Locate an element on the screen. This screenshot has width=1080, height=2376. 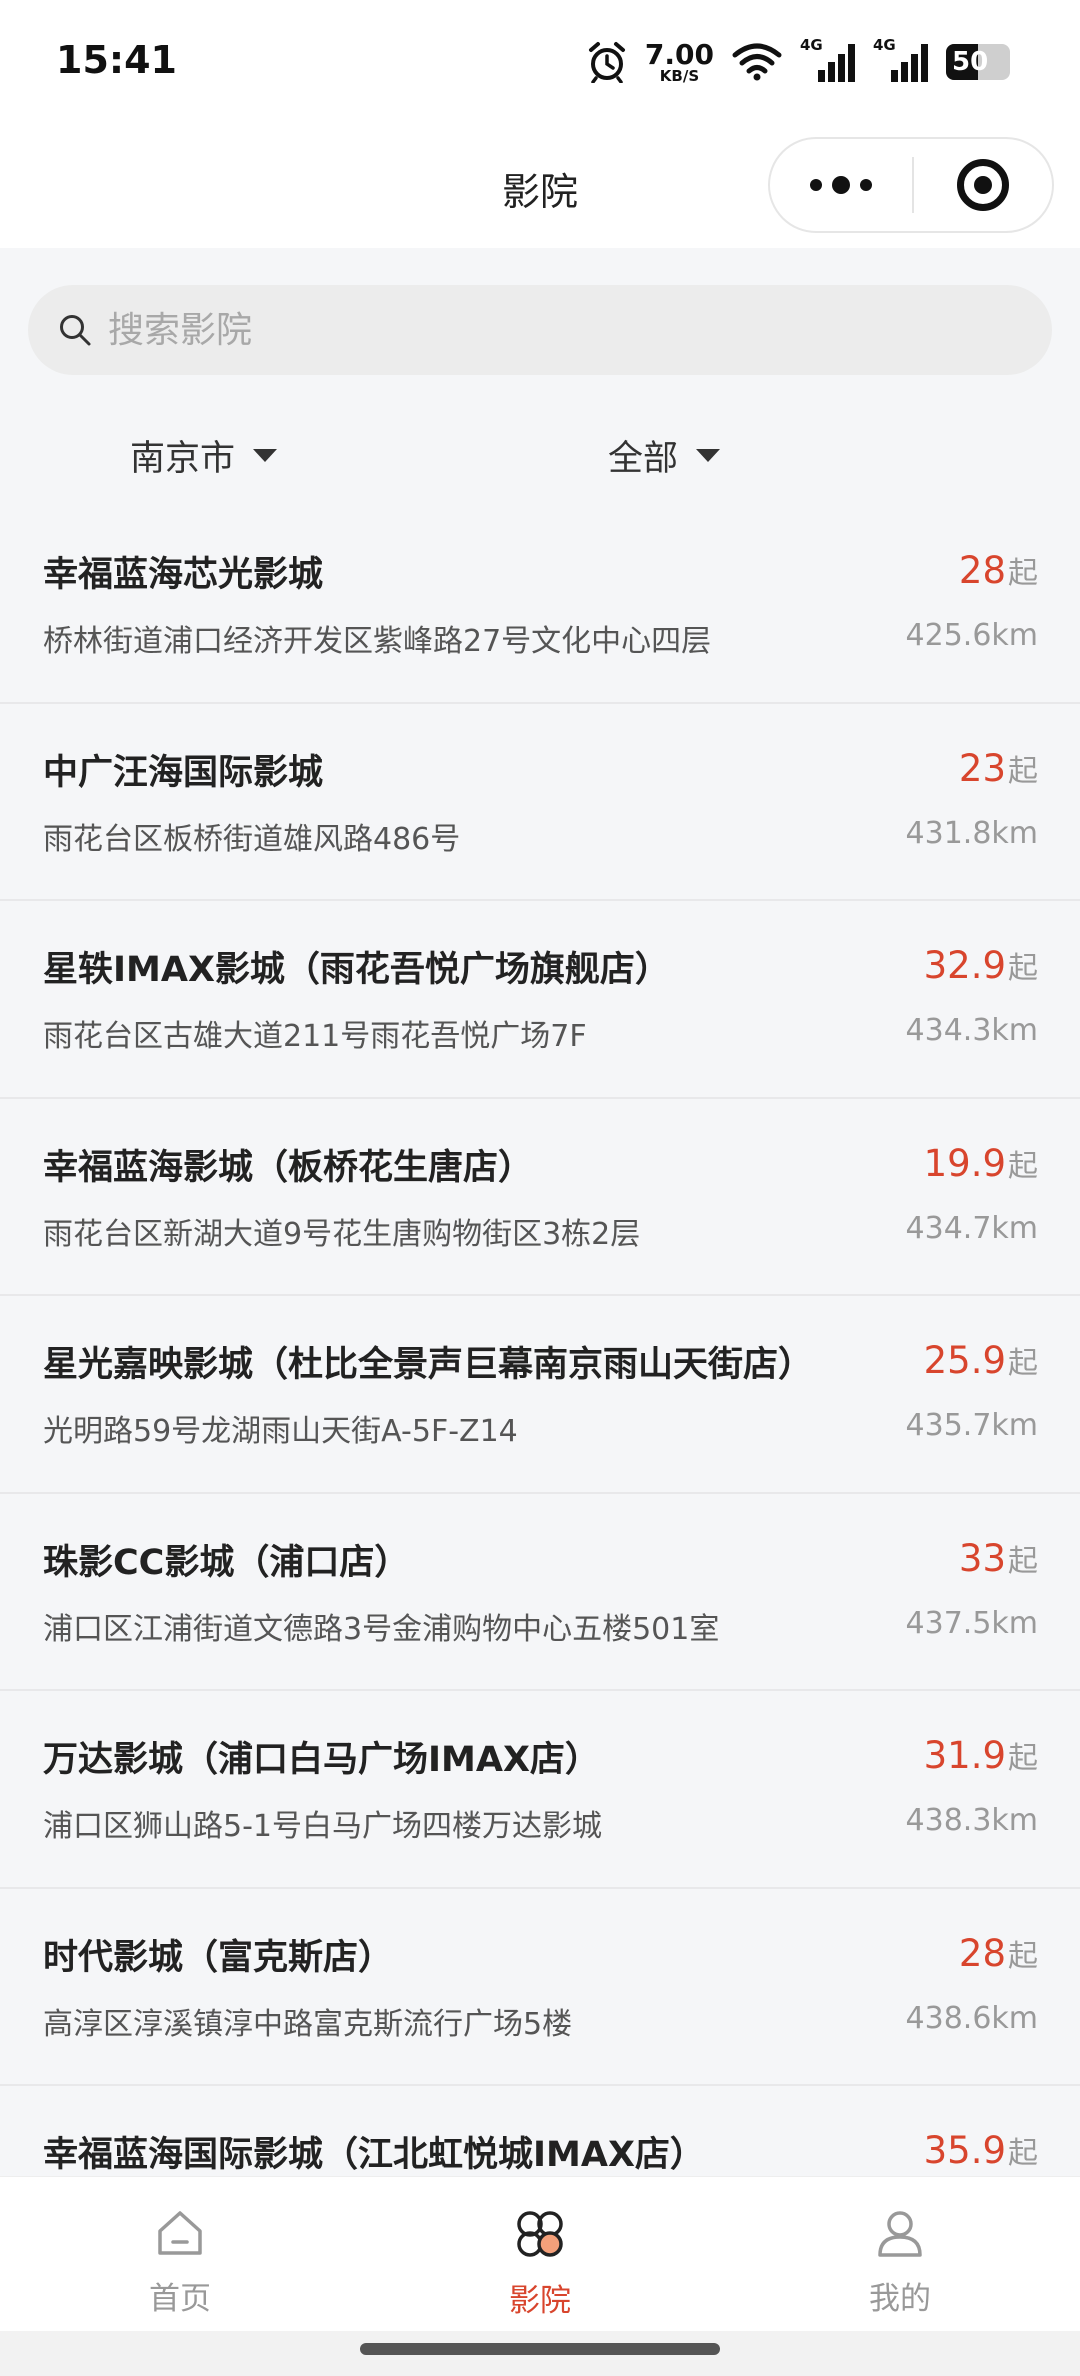
type-filter-label: 全部 is located at coordinates (643, 459).